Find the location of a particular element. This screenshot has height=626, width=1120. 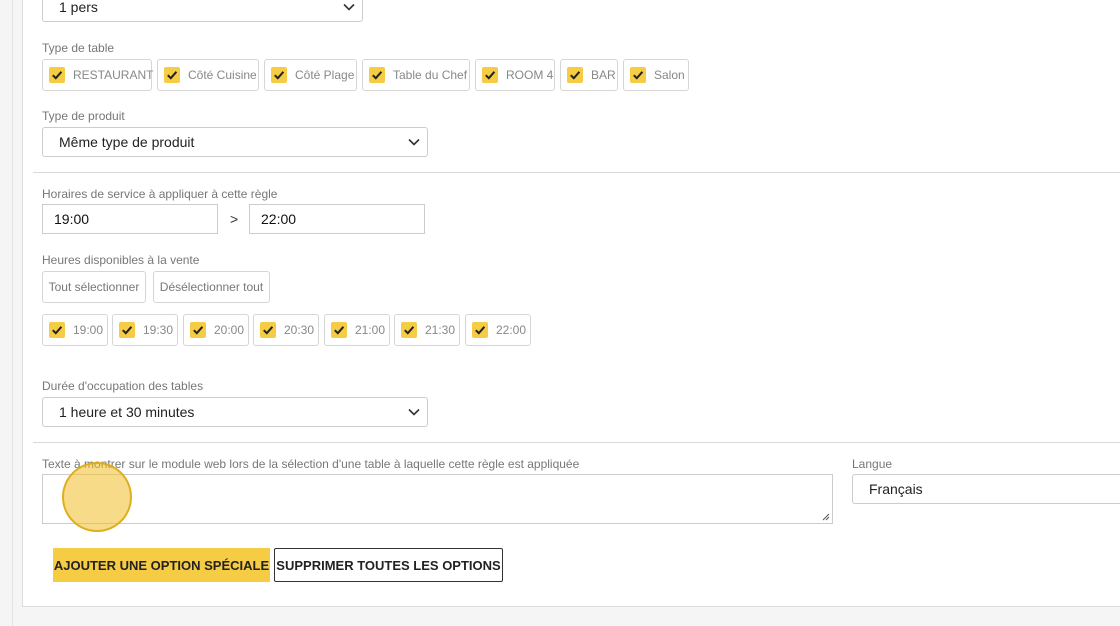

hour-slot-label: 19:00 is located at coordinates (88, 330).